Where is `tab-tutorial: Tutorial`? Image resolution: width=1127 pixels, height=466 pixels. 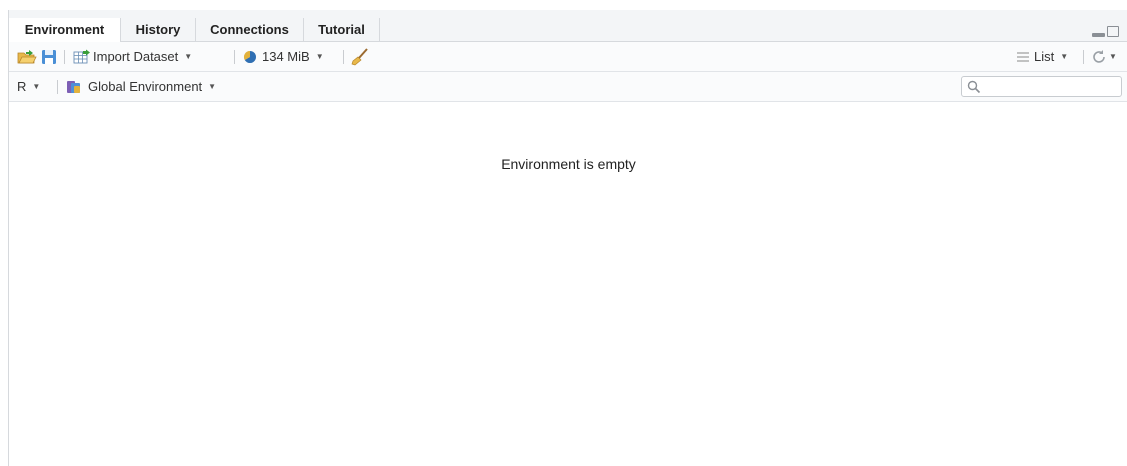
tab-tutorial: Tutorial is located at coordinates (342, 30).